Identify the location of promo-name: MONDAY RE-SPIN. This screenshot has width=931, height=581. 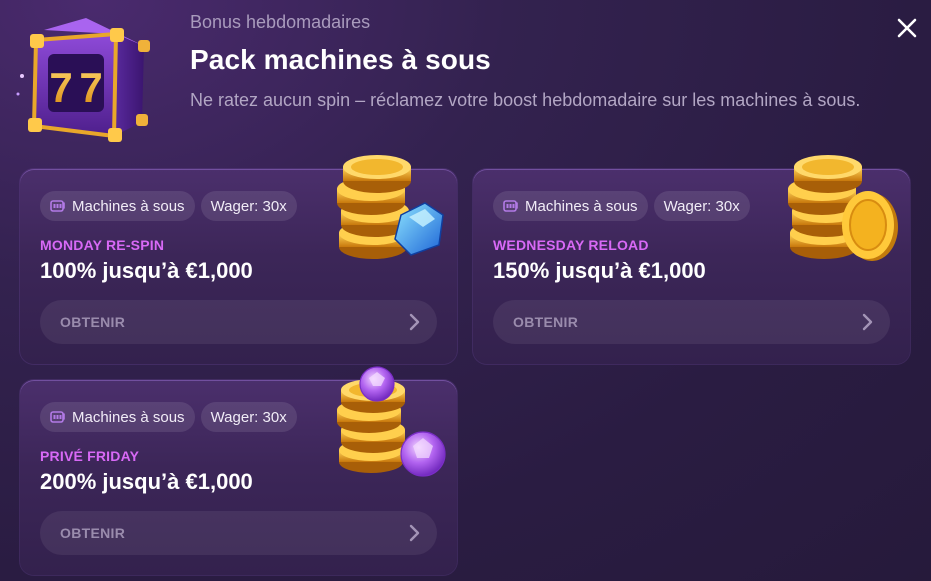
(102, 245).